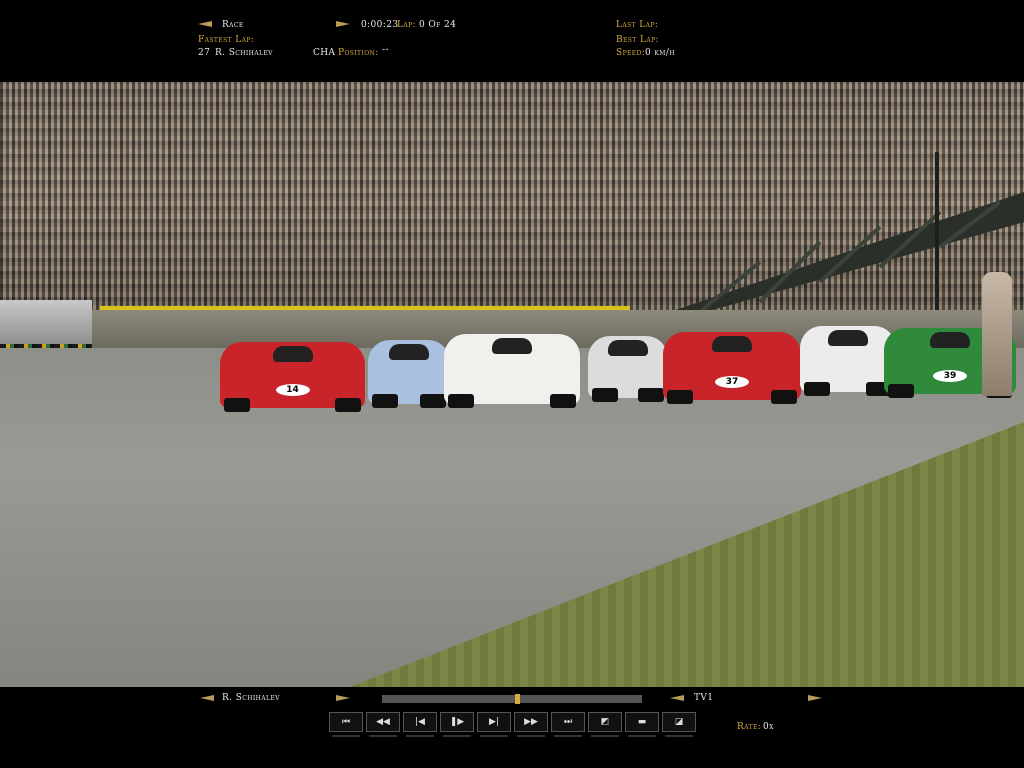 This screenshot has width=1024, height=768. Describe the element at coordinates (409, 374) in the screenshot. I see `race-car-blue` at that location.